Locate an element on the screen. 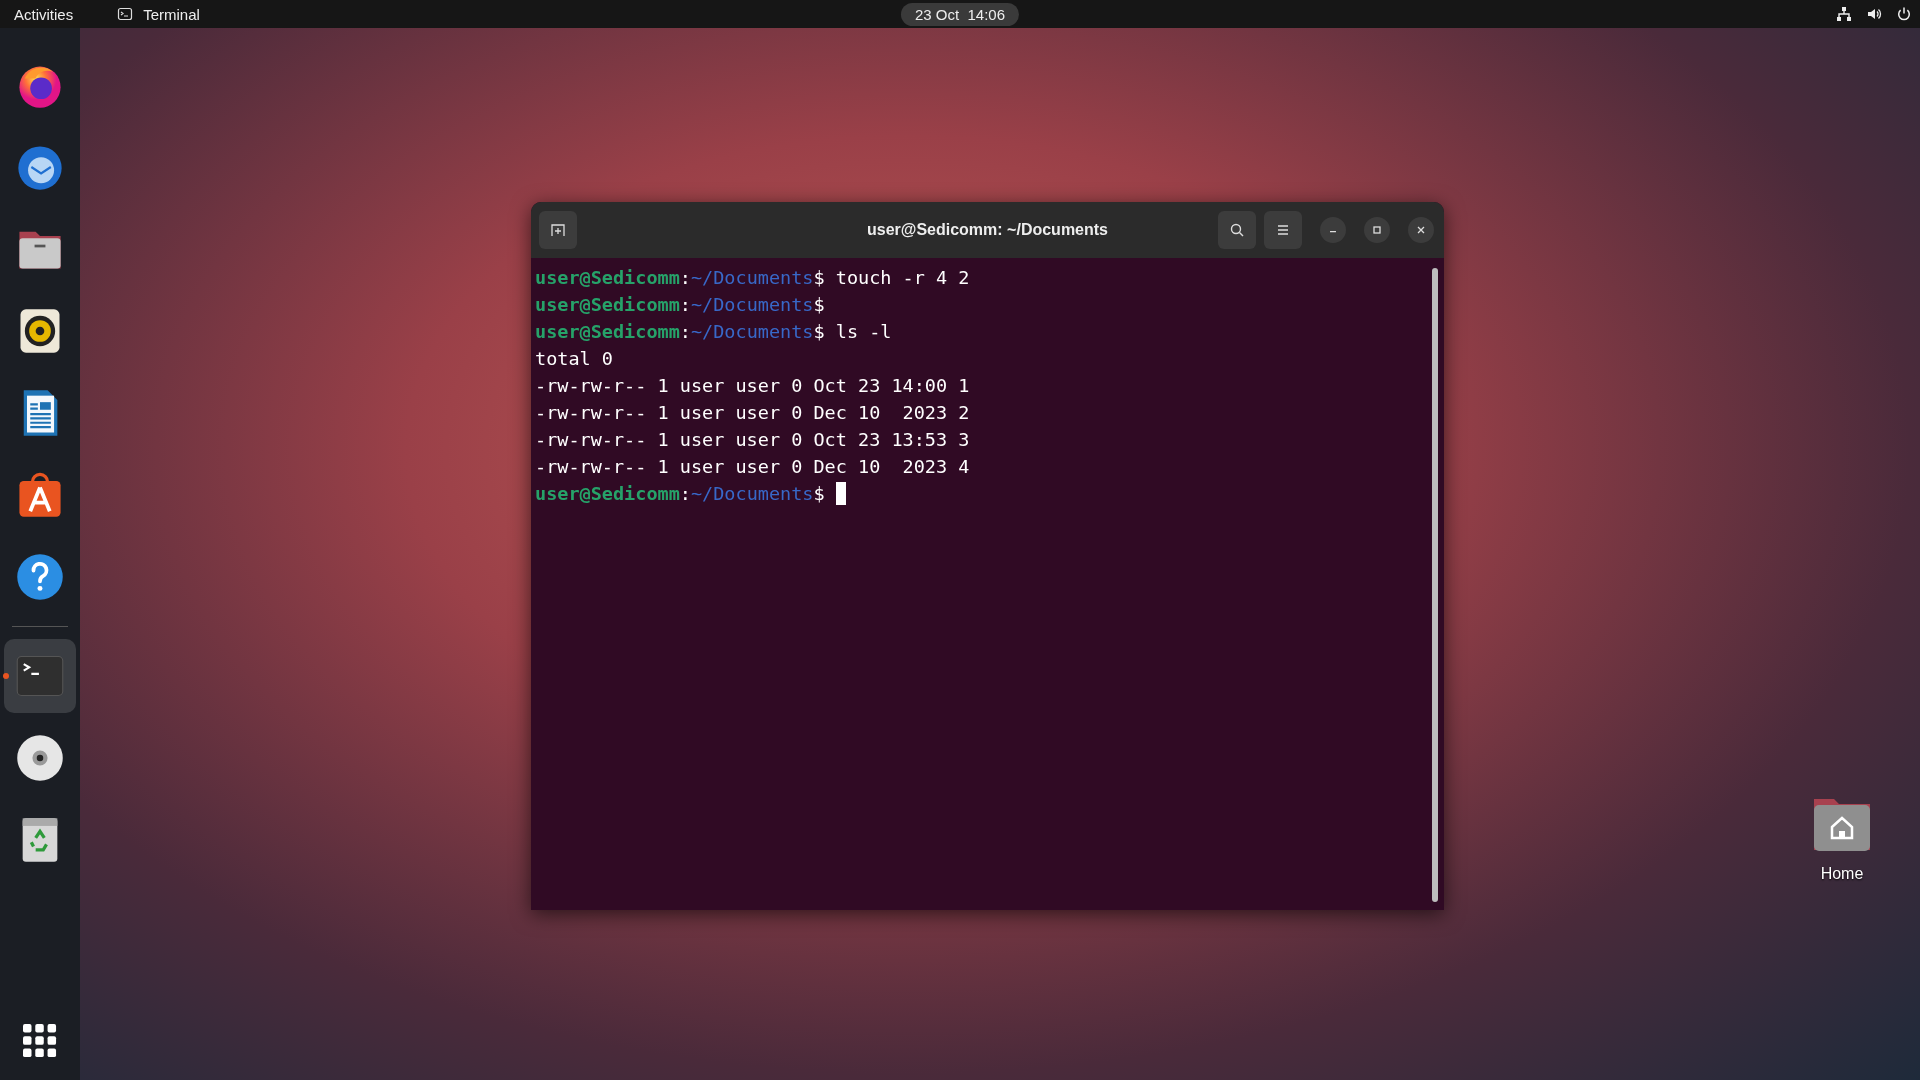  search-button is located at coordinates (1237, 230).